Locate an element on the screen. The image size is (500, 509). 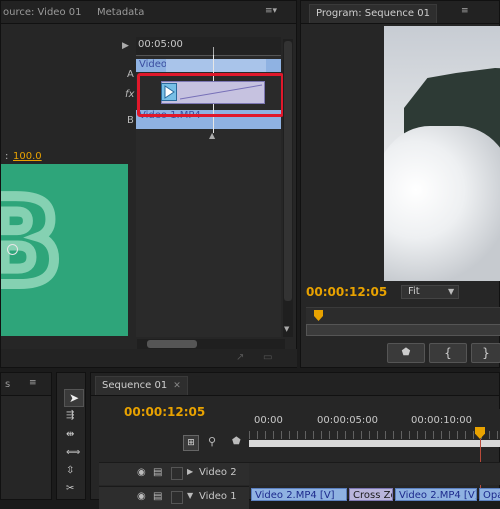
expand-icon: ▶ is located at coordinates (190, 471).